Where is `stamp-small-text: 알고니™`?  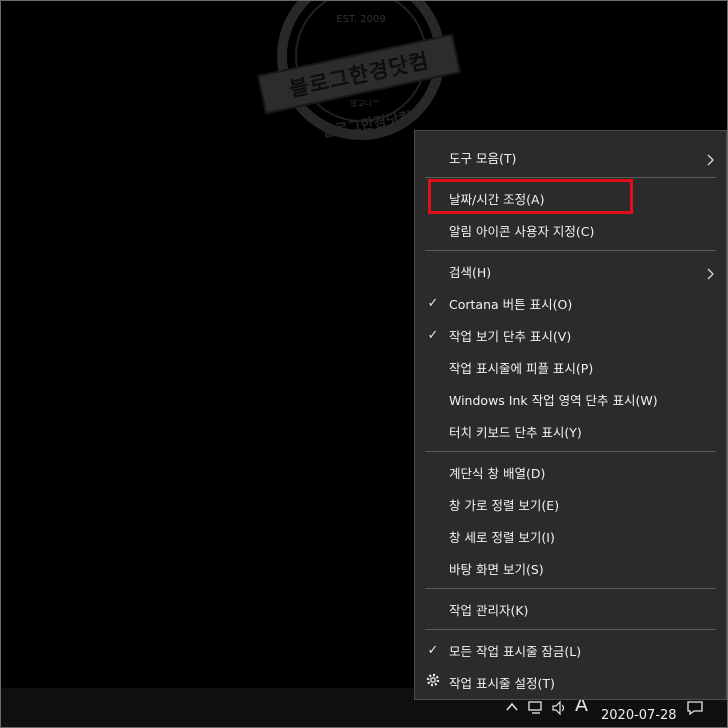
stamp-small-text: 알고니™ is located at coordinates (365, 103).